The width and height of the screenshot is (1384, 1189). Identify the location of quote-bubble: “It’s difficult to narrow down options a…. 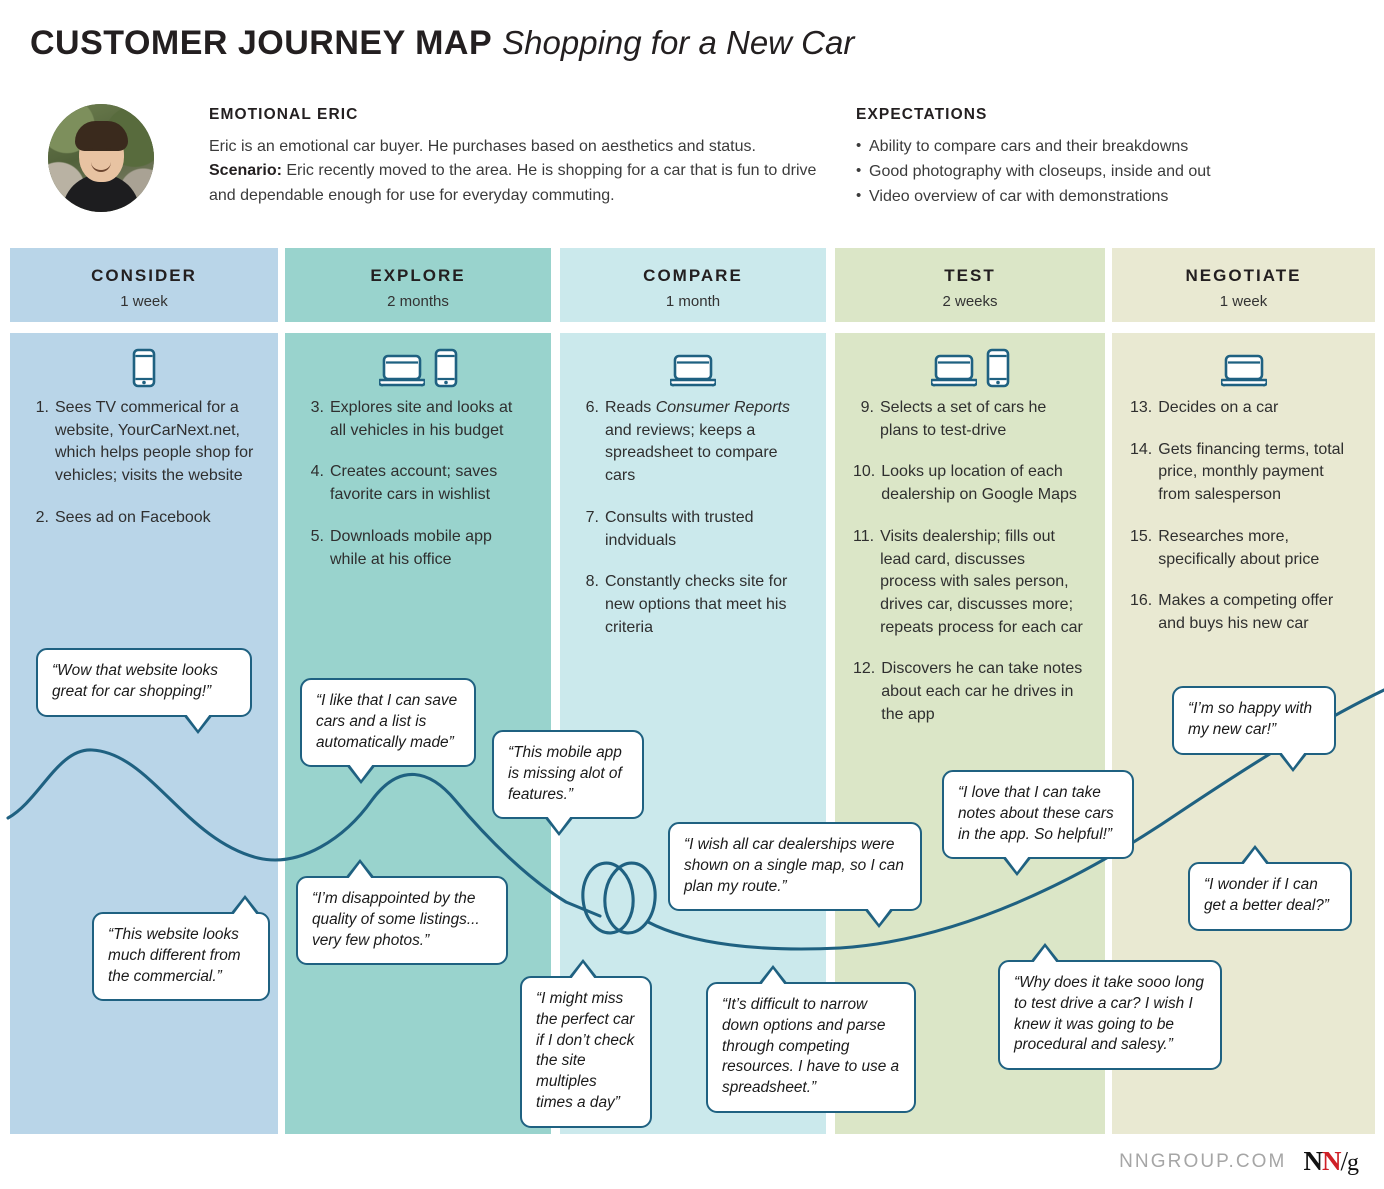
(811, 1039).